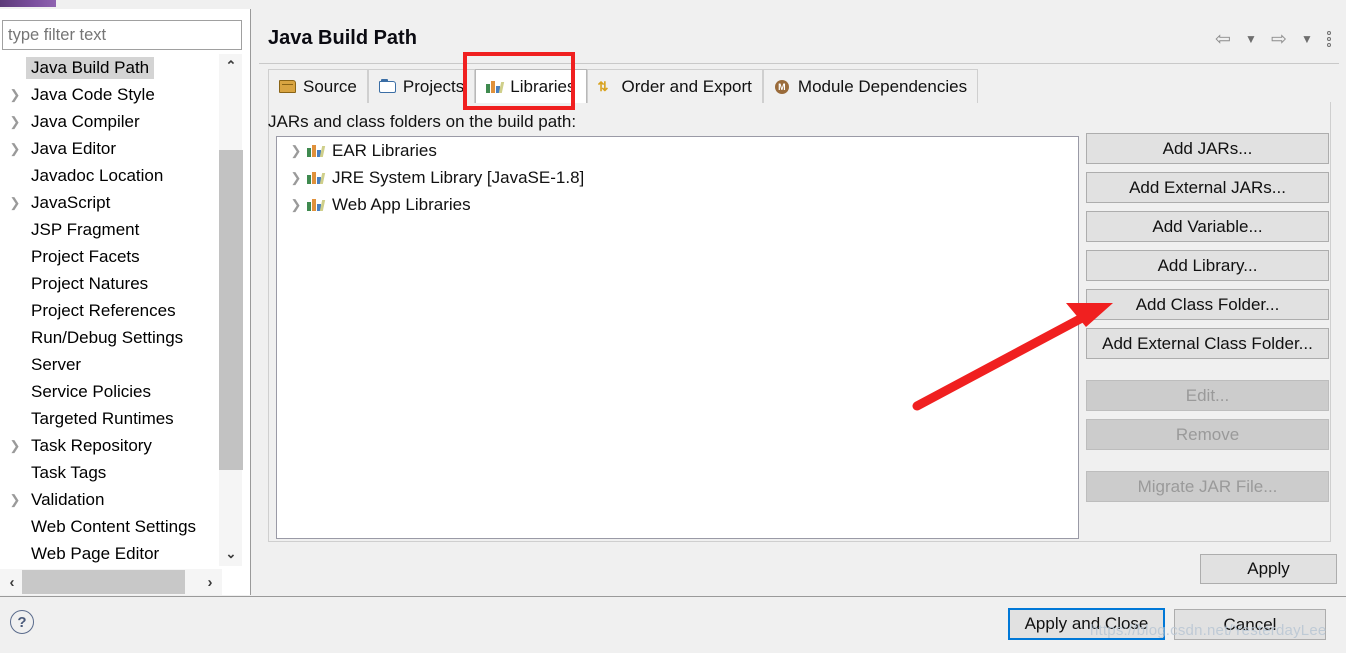 This screenshot has width=1346, height=653. What do you see at coordinates (97, 175) in the screenshot?
I see `sidebar-item-label: Javadoc Location` at bounding box center [97, 175].